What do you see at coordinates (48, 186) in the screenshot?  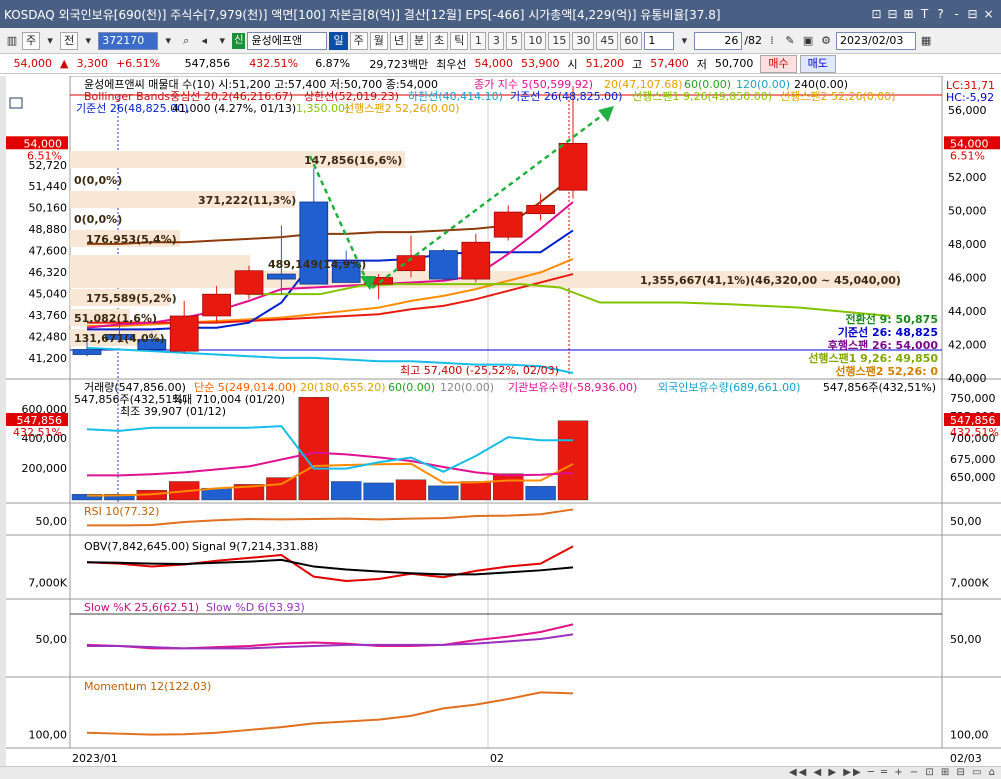 I see `price-axis-tick: 51,440` at bounding box center [48, 186].